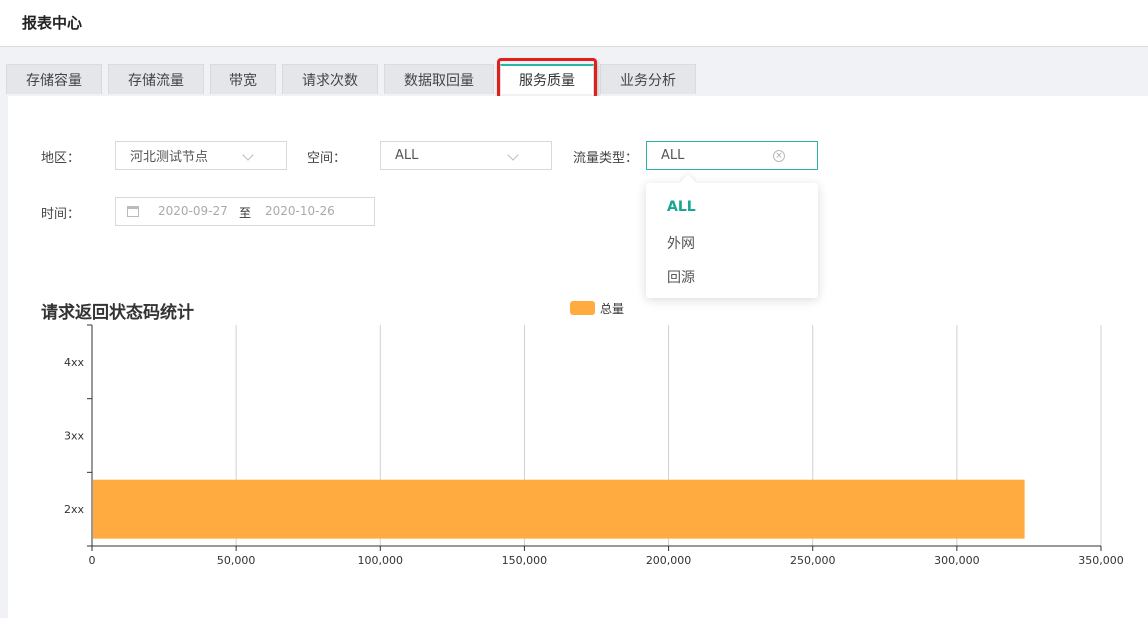  Describe the element at coordinates (559, 509) in the screenshot. I see `bar-2xx` at that location.